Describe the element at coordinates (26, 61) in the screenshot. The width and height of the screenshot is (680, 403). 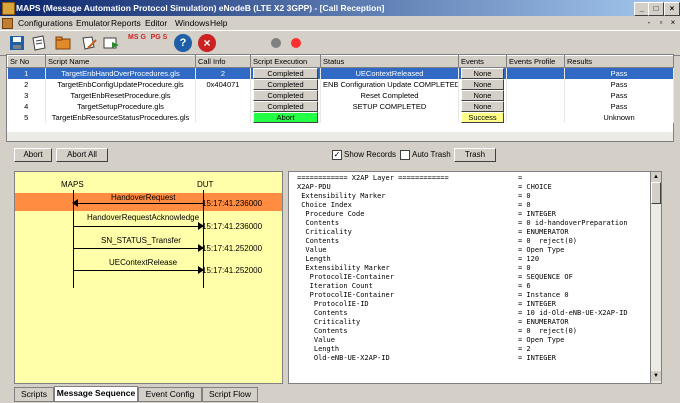
I see `col-header-srno: Sr No` at that location.